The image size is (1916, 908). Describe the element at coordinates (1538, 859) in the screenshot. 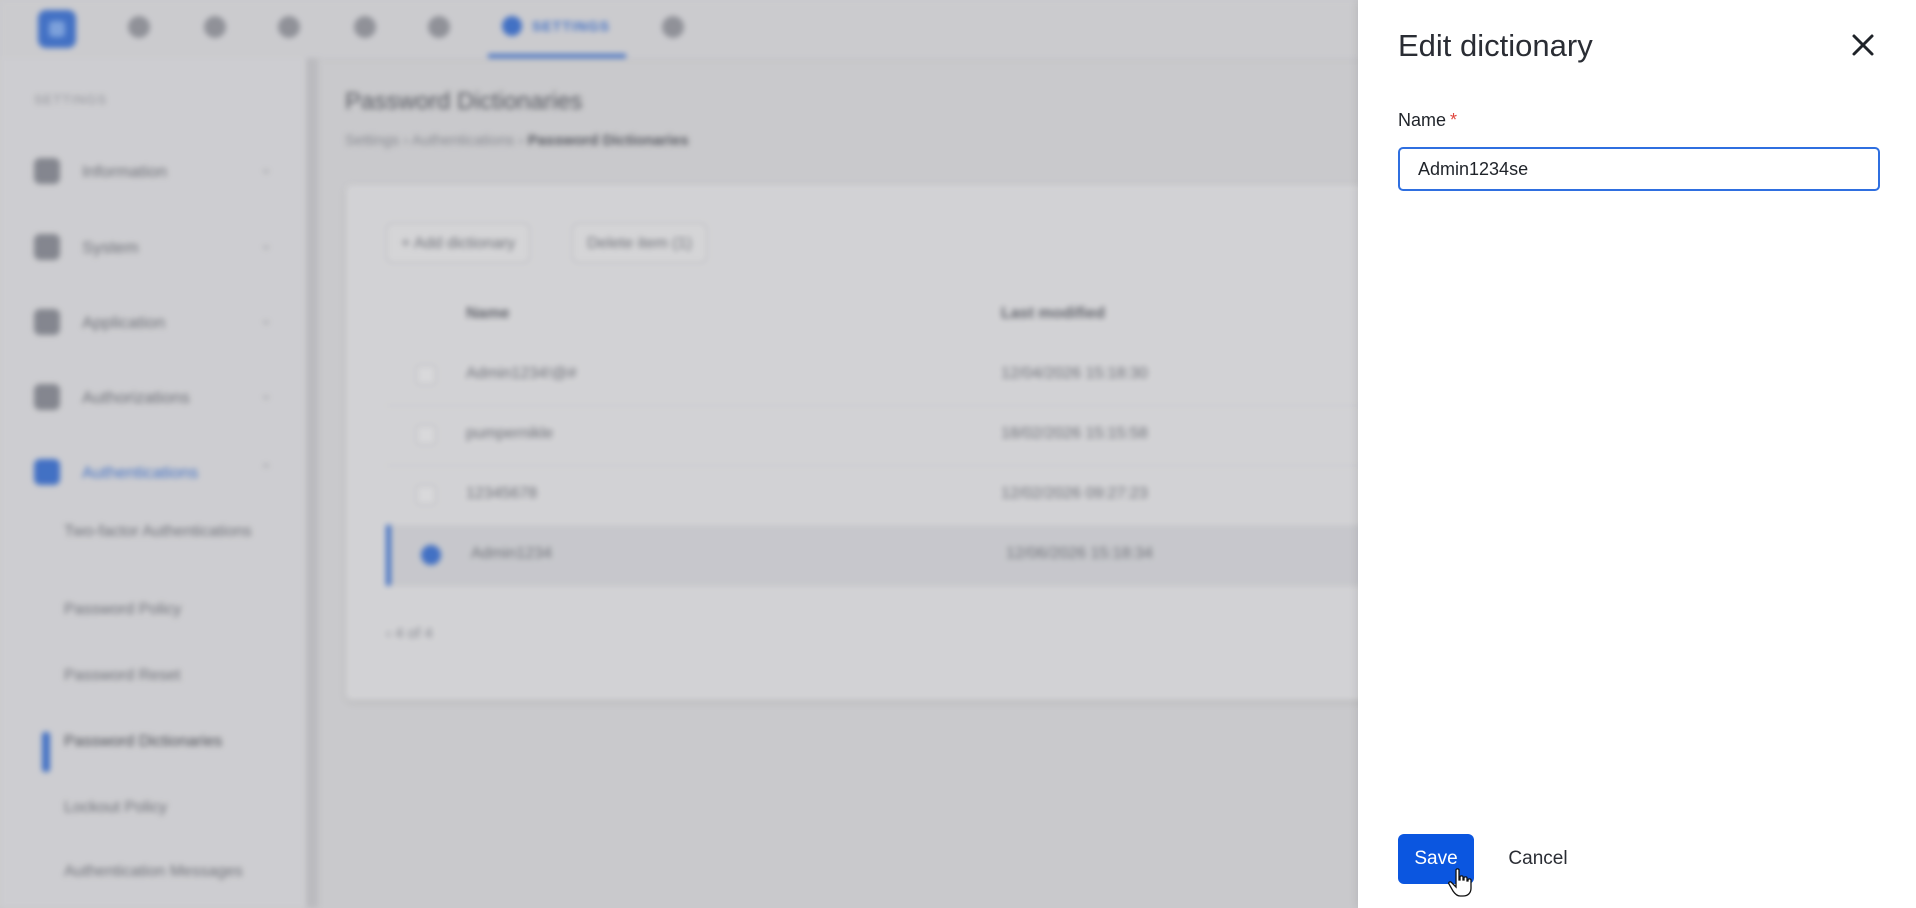

I see `cancel-button: Cancel` at that location.